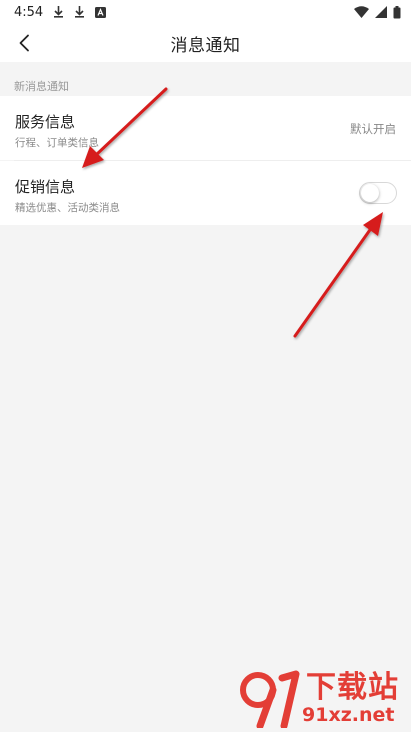 This screenshot has width=411, height=732. Describe the element at coordinates (205, 12) in the screenshot. I see `status-bar: 4:54` at that location.